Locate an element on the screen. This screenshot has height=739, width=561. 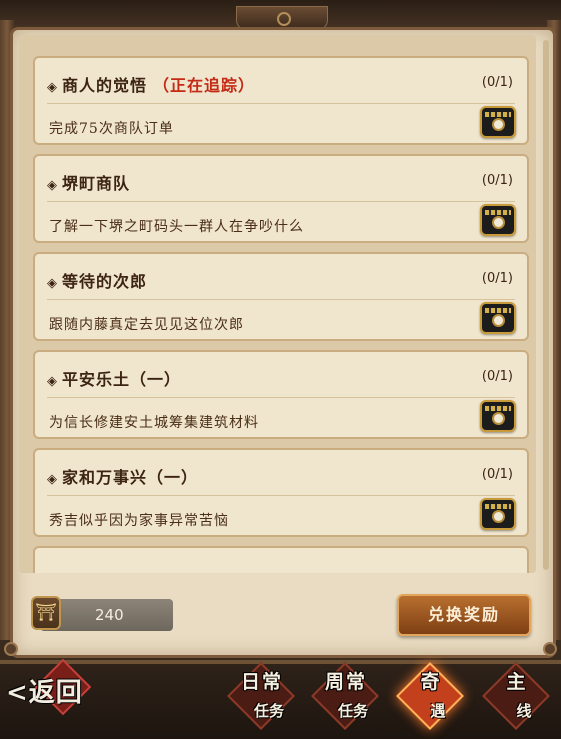
quest-card: ◈ 家和万事兴（一） (0/1) 秀吉似乎因为家事异常苦恼 is located at coordinates (281, 492).